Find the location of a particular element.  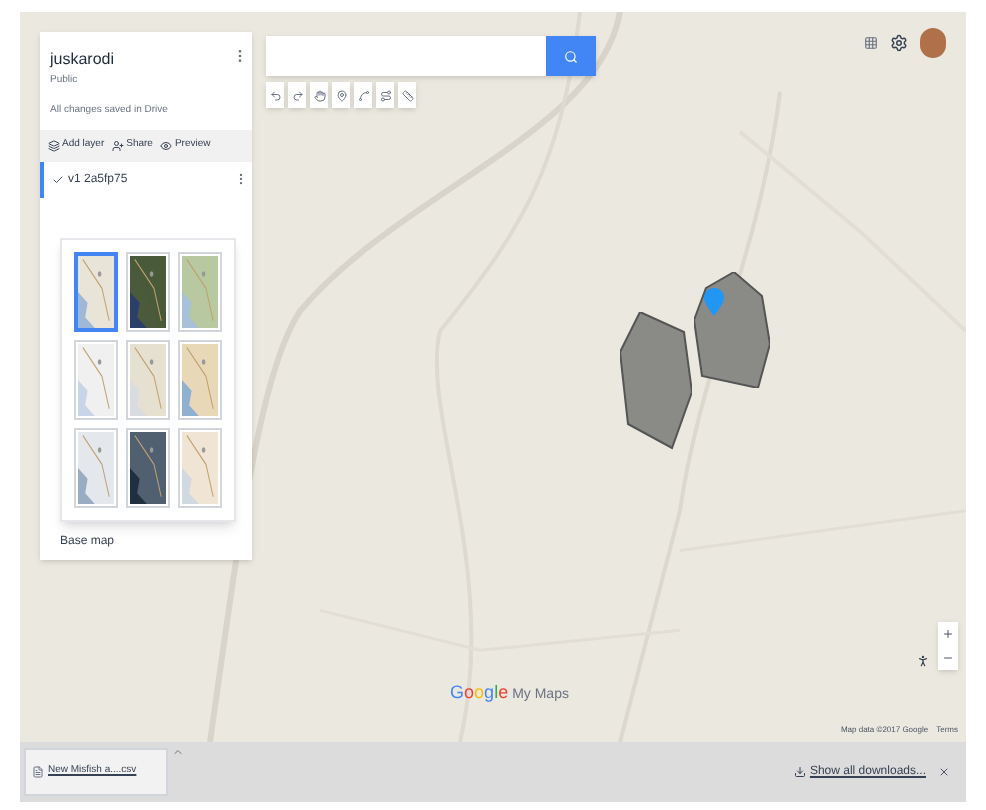

close-icon is located at coordinates (944, 772).